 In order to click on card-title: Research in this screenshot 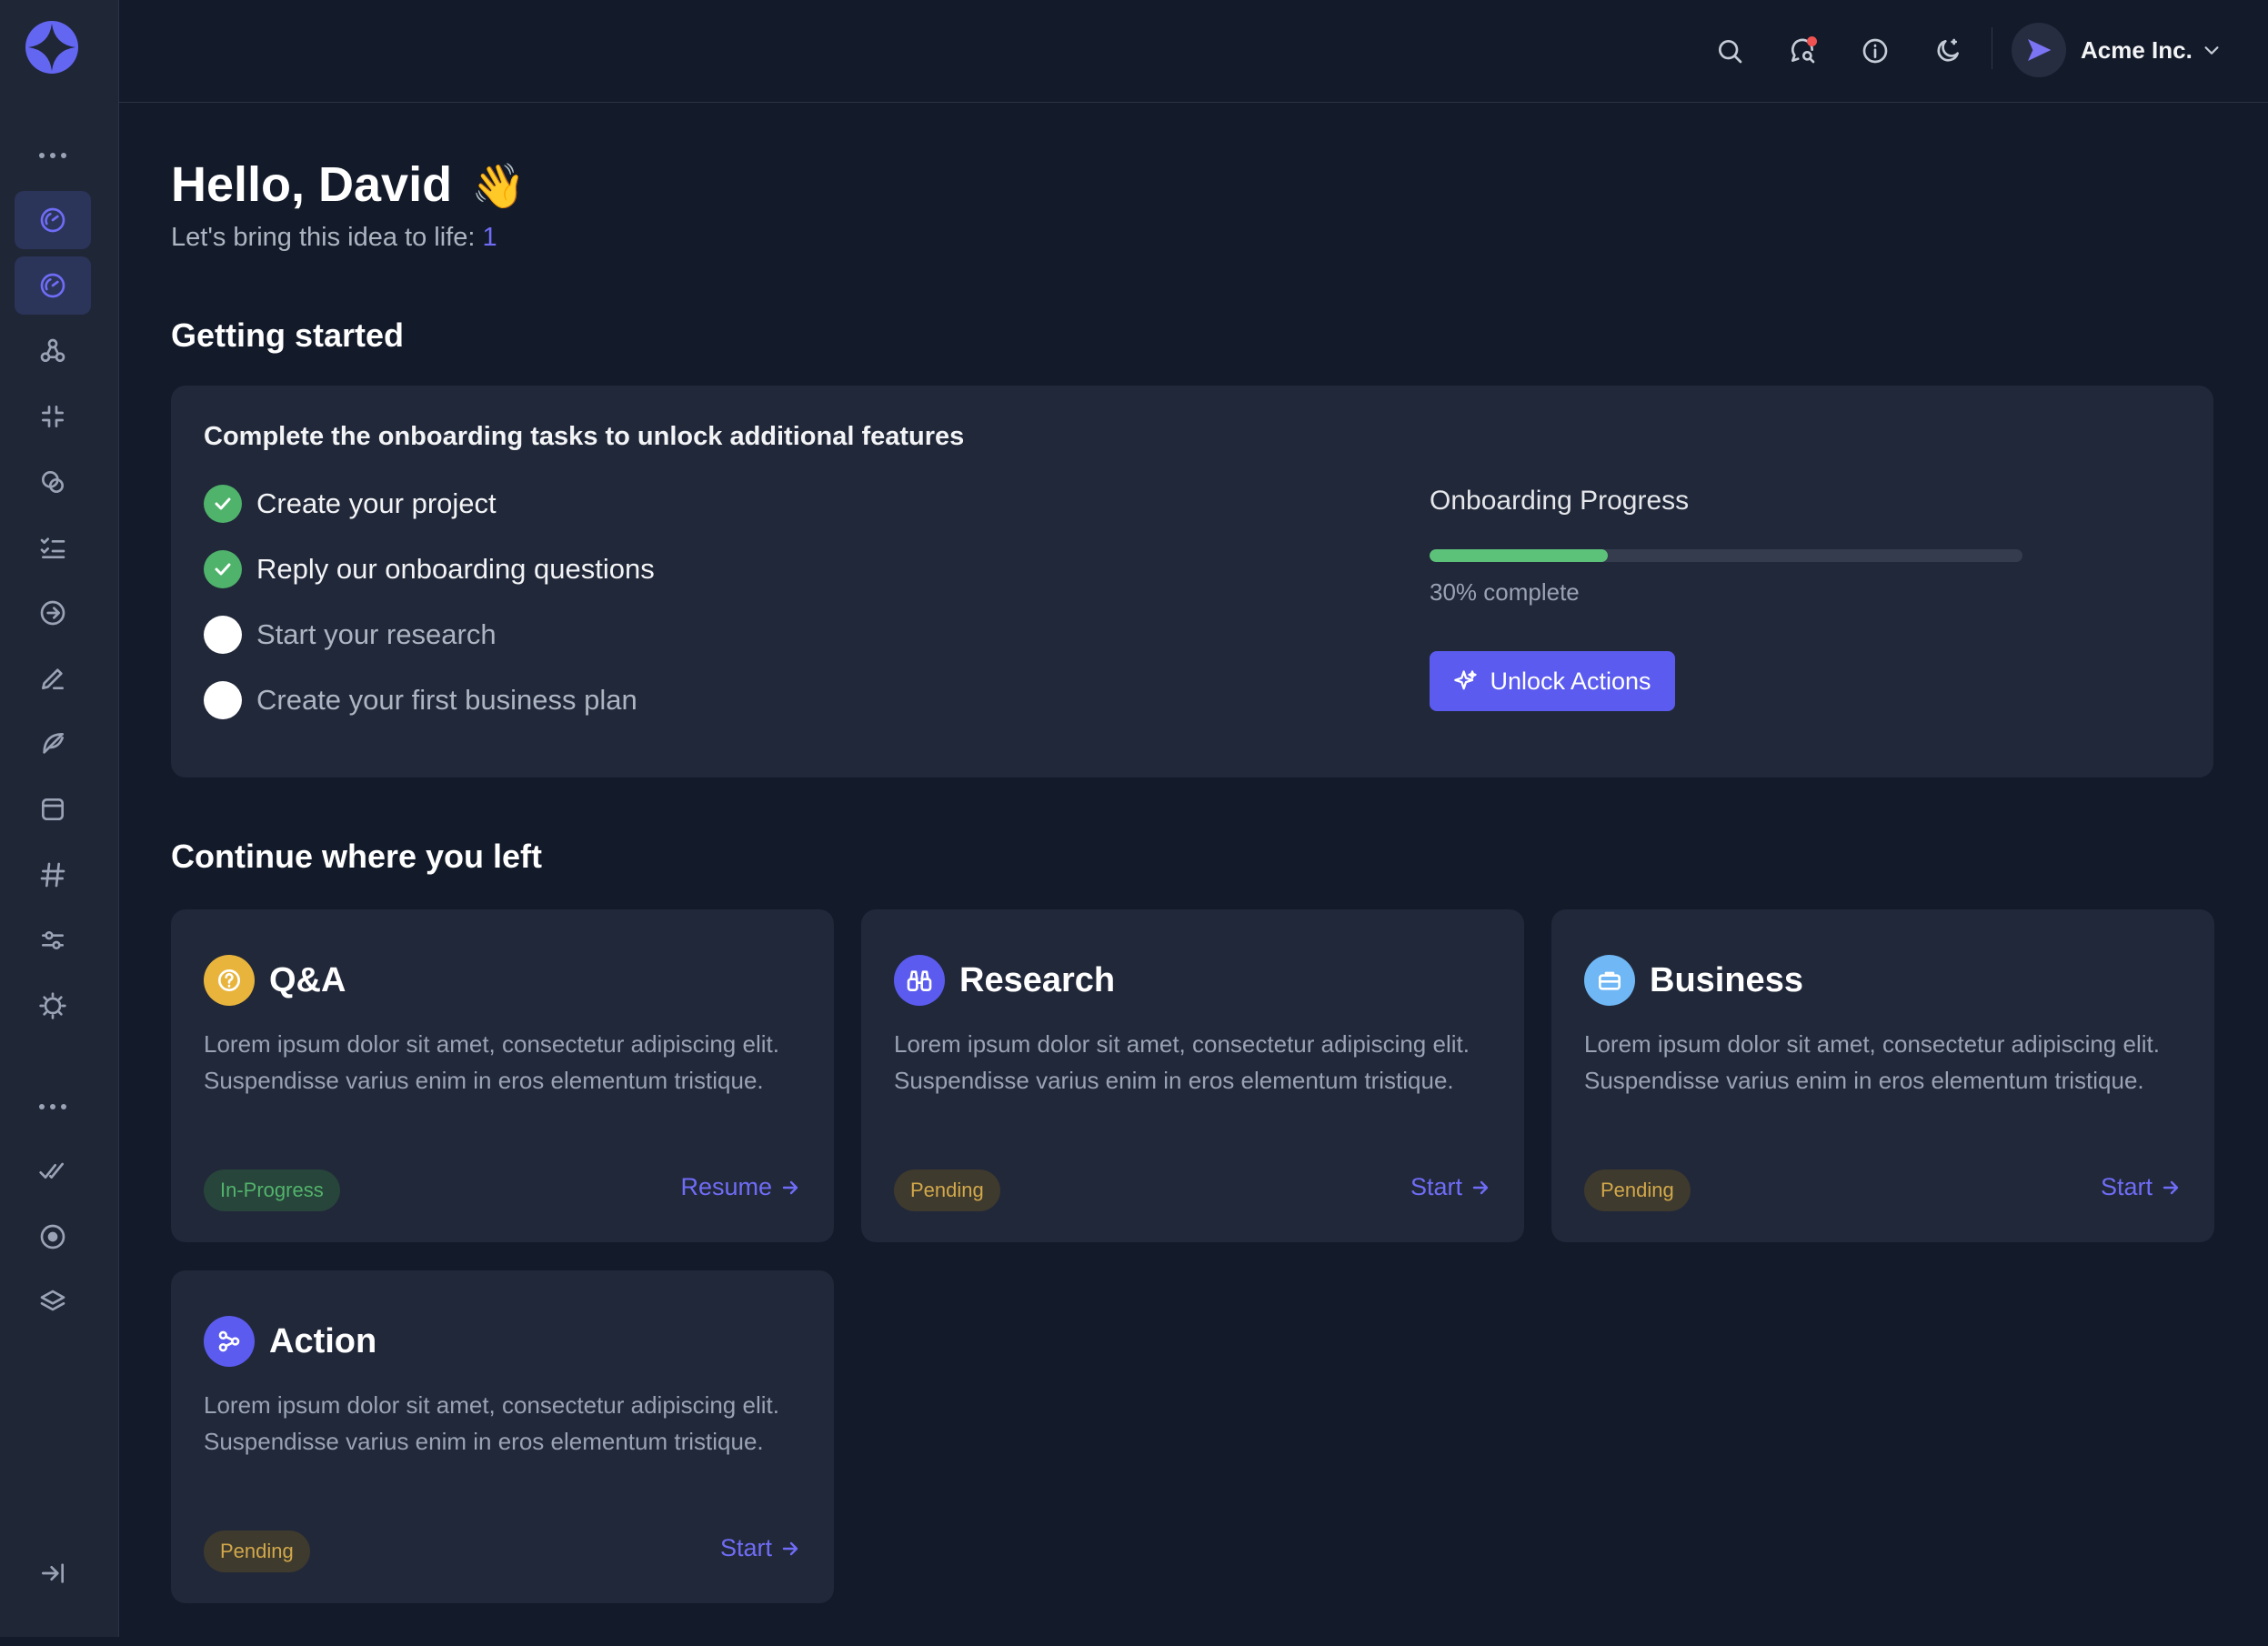, I will do `click(1037, 980)`.